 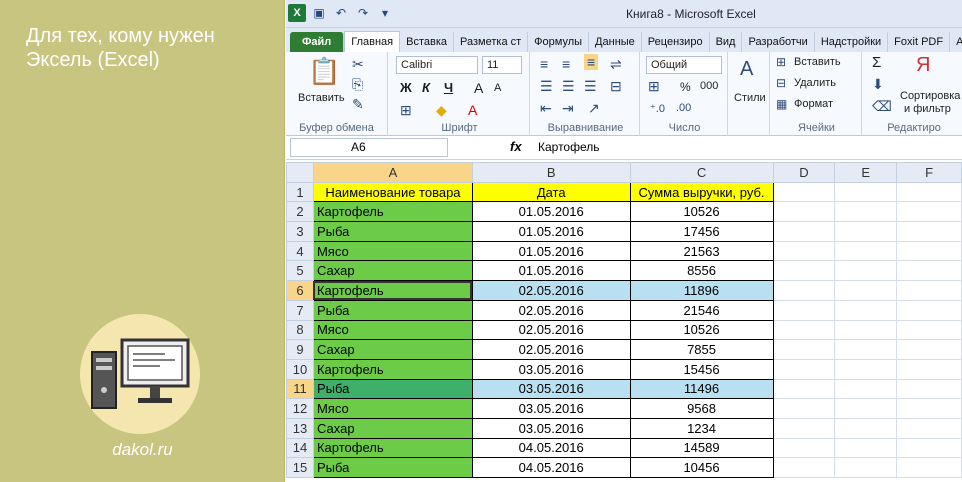 What do you see at coordinates (919, 42) in the screenshot?
I see `tab-foxit: Foxit PDF` at bounding box center [919, 42].